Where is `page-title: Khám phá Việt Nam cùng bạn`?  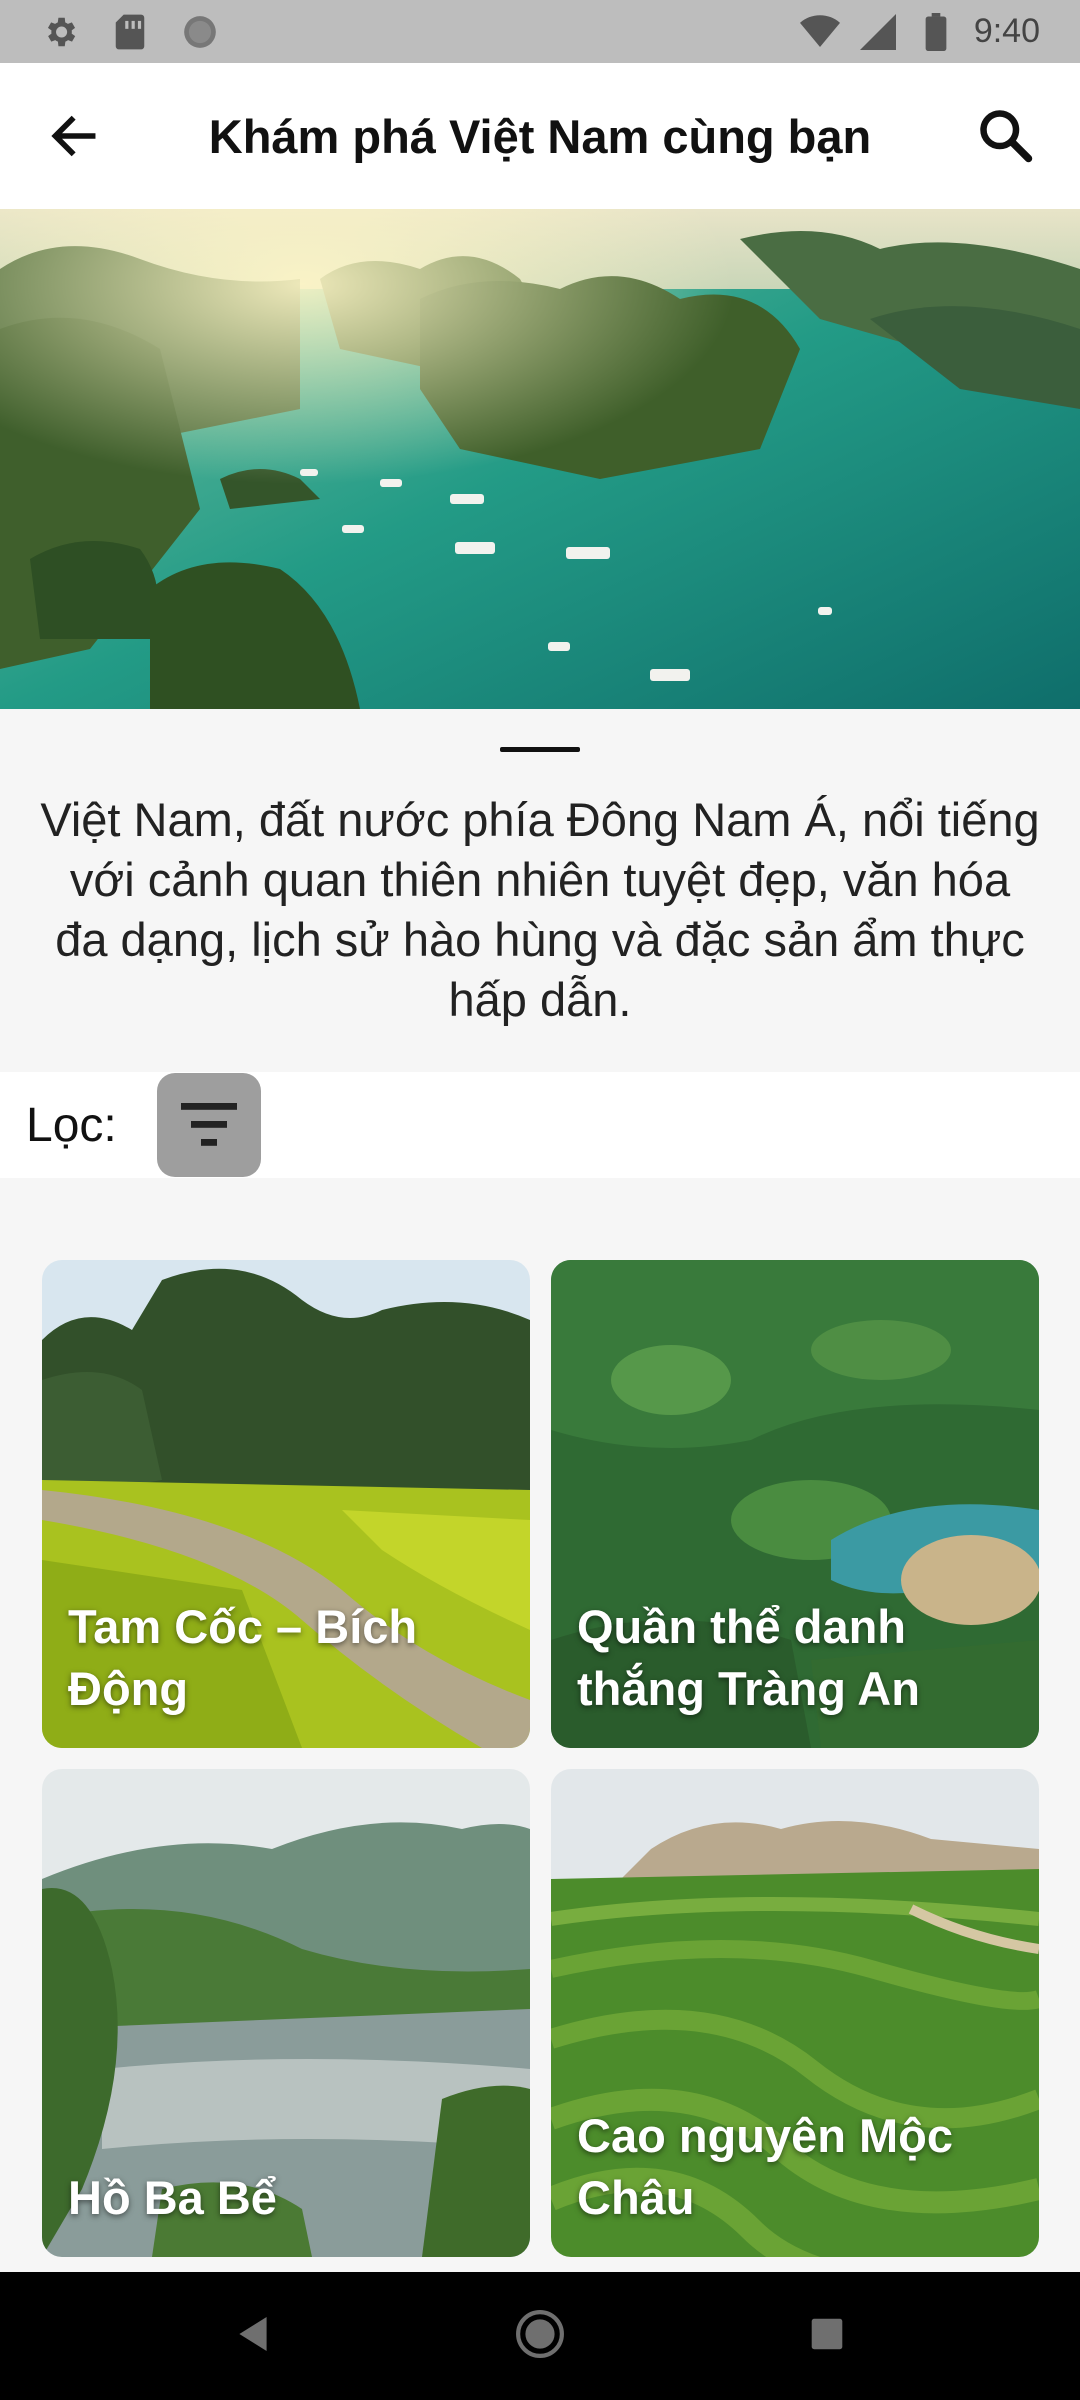 page-title: Khám phá Việt Nam cùng bạn is located at coordinates (540, 136).